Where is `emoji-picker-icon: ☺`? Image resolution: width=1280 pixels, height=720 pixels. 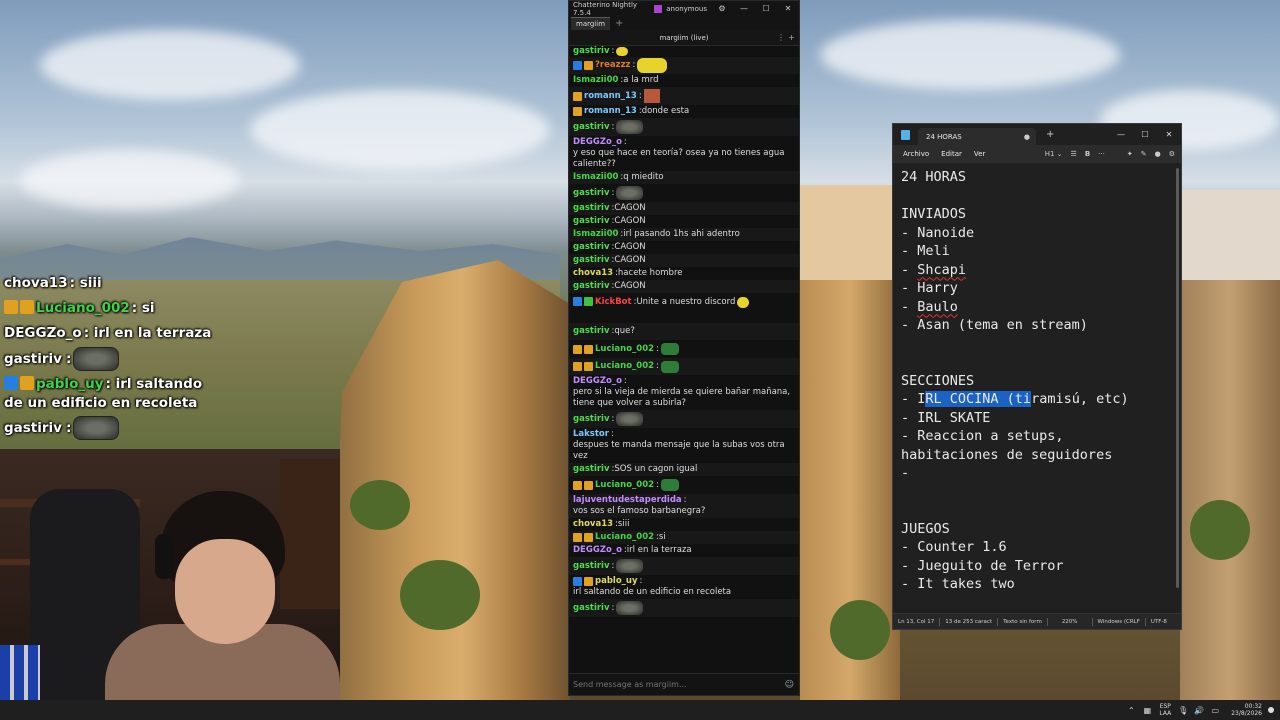
emoji-picker-icon: ☺ is located at coordinates (789, 685).